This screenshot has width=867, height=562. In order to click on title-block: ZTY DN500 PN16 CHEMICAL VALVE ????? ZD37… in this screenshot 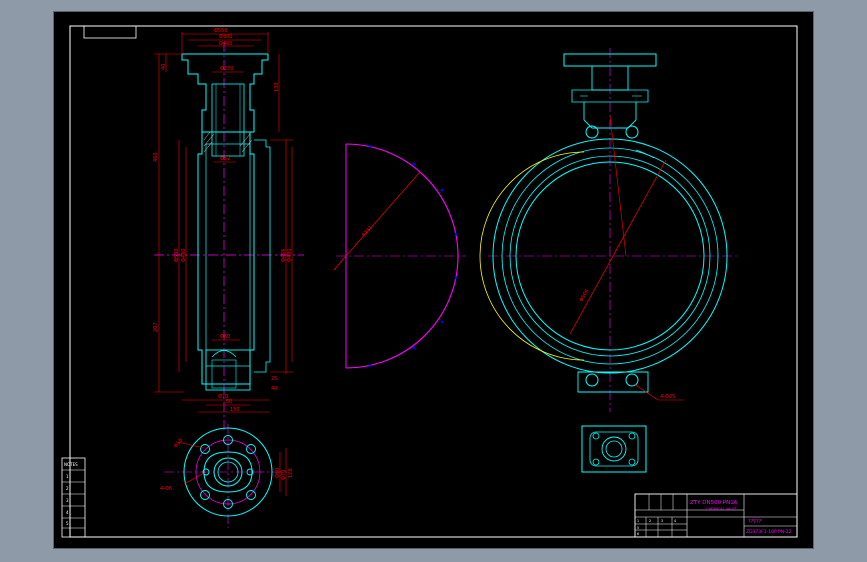, I will do `click(716, 515)`.